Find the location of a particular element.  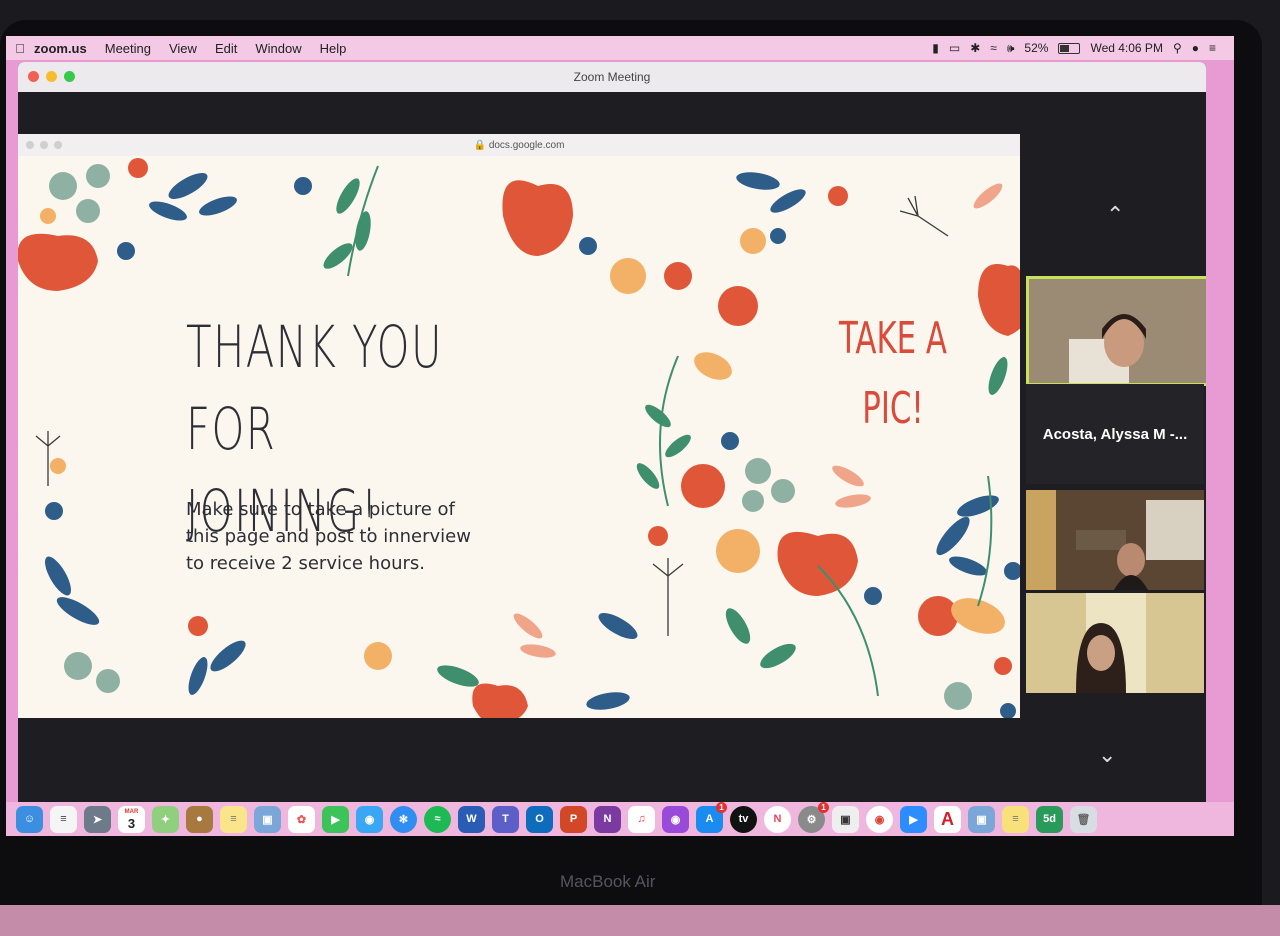

zoom-button is located at coordinates (69, 76).